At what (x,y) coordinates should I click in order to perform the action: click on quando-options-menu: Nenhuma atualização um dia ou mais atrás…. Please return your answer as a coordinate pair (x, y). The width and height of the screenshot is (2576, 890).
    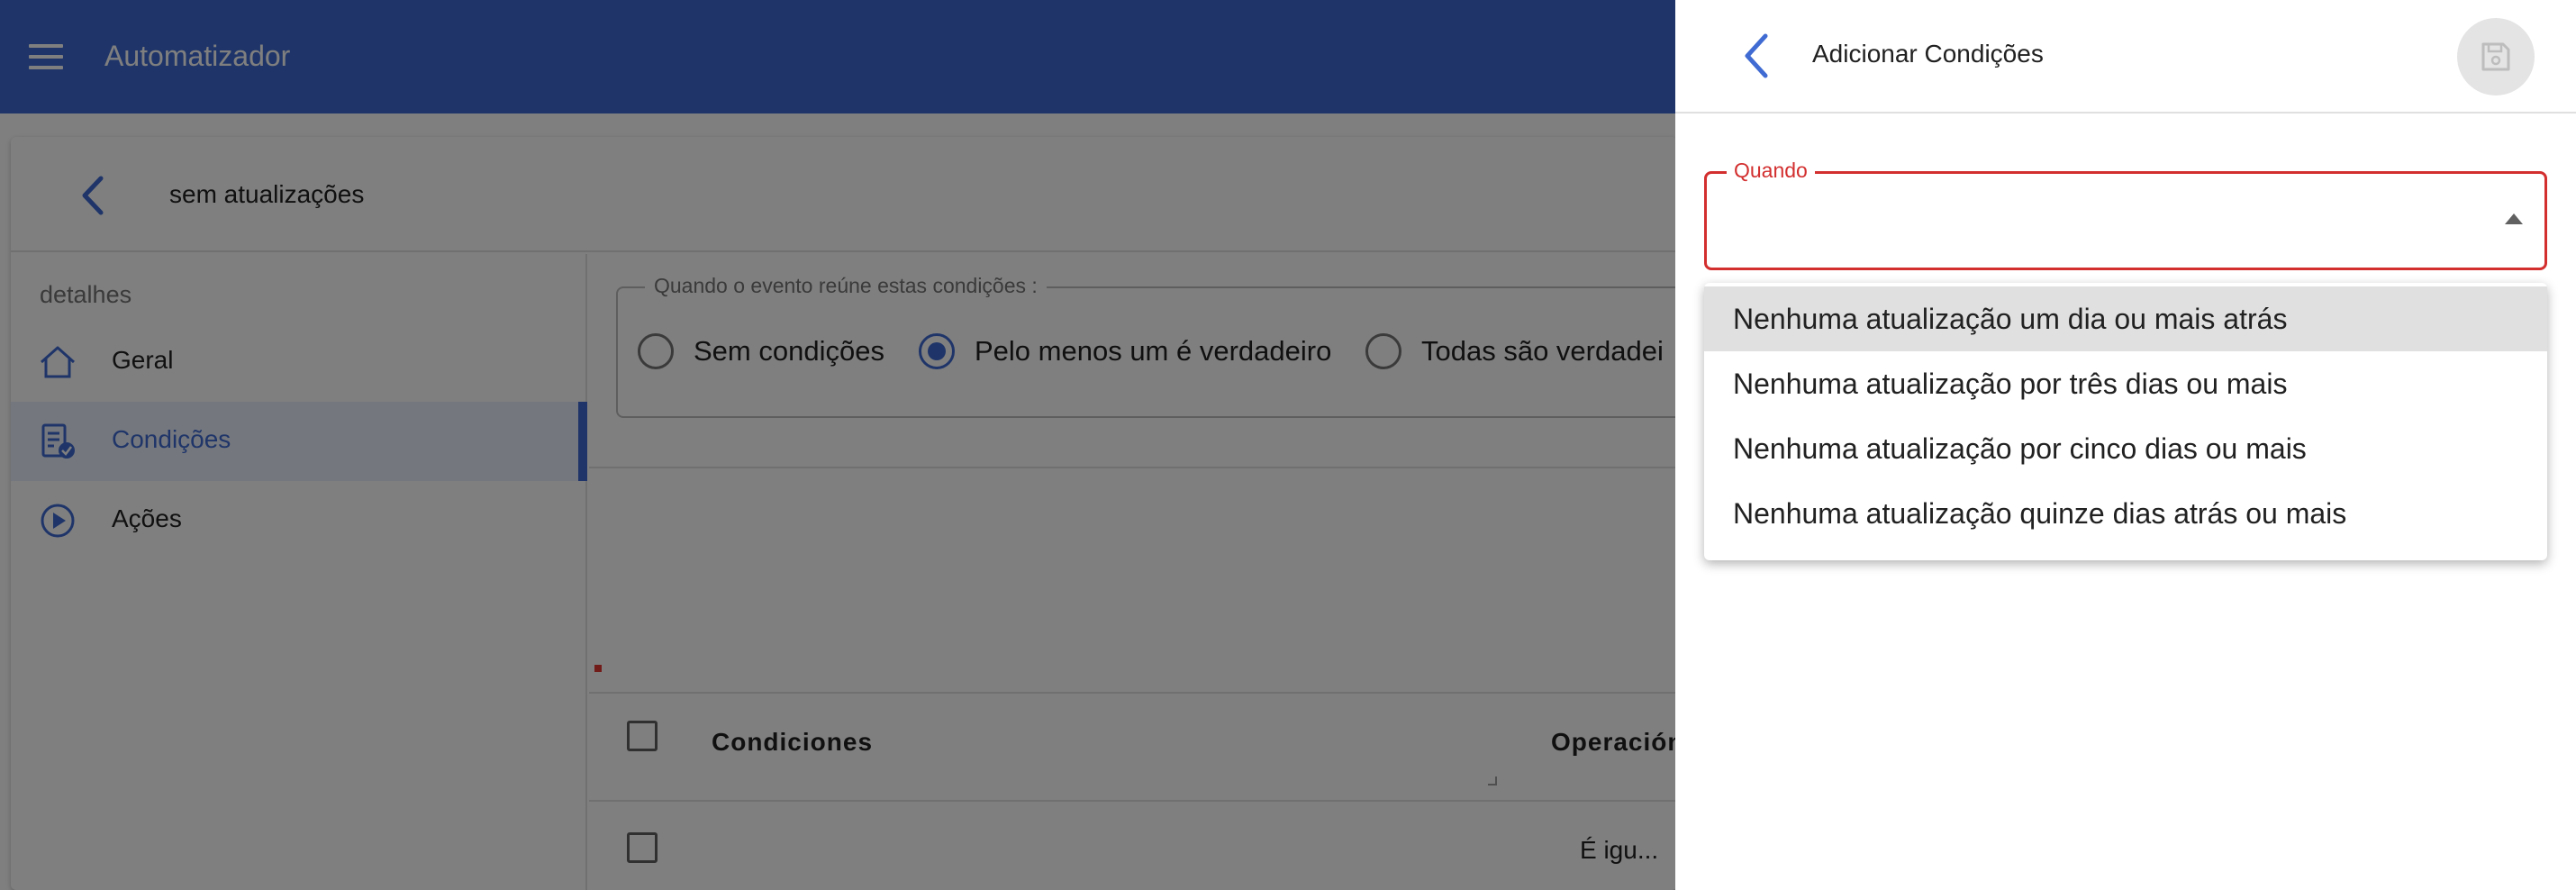
    Looking at the image, I should click on (2125, 421).